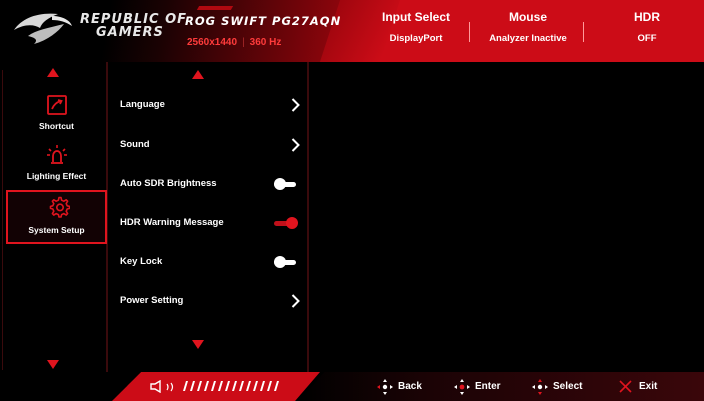 Image resolution: width=704 pixels, height=401 pixels. I want to click on brand-name: REPUBLIC OF GAMERS, so click(133, 26).